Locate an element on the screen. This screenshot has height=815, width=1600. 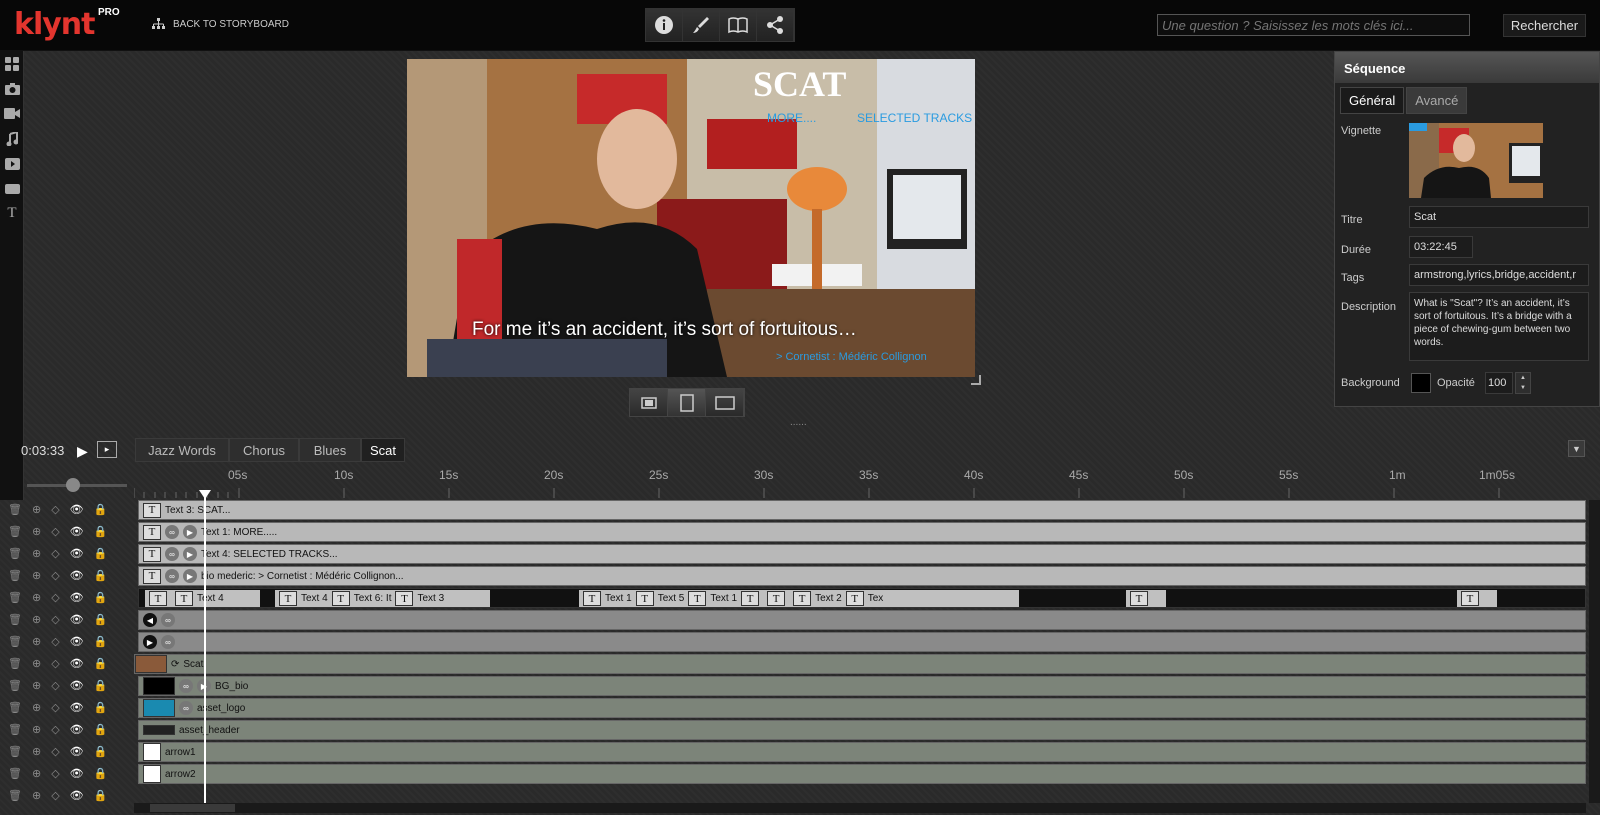
rect-icon is located at coordinates (12, 188).